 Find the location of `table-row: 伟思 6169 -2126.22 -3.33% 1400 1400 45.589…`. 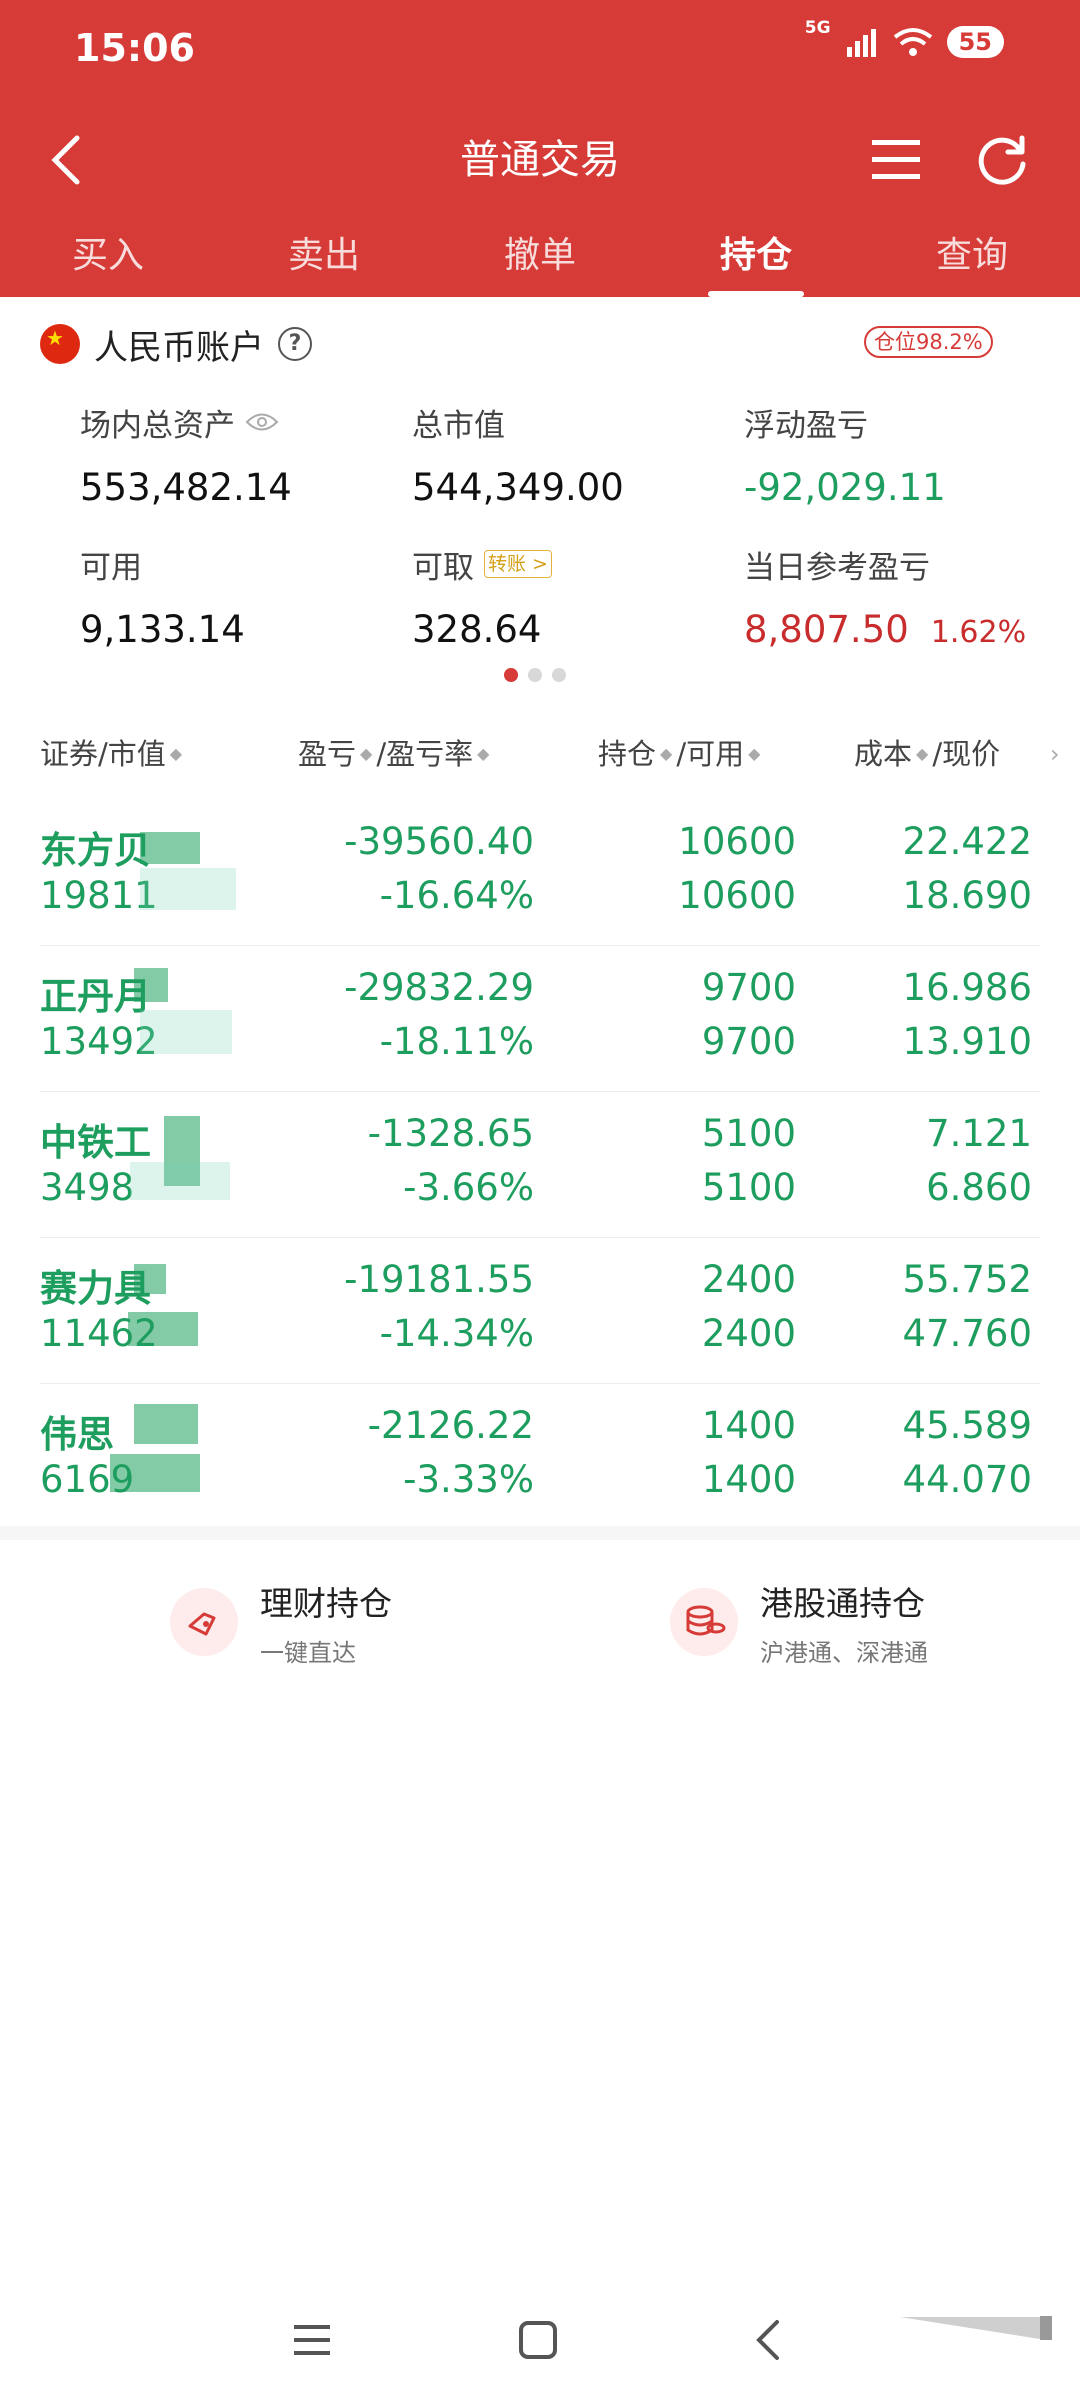

table-row: 伟思 6169 -2126.22 -3.33% 1400 1400 45.589… is located at coordinates (540, 1457).